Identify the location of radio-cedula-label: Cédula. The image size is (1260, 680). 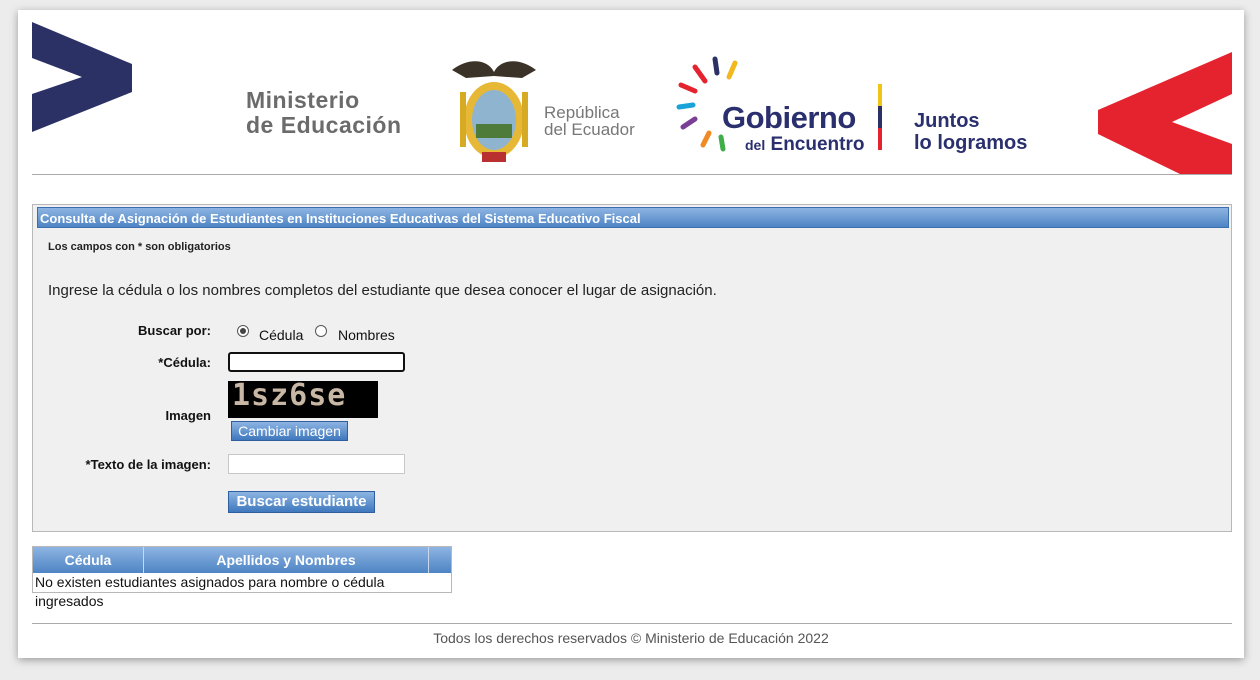
(281, 335).